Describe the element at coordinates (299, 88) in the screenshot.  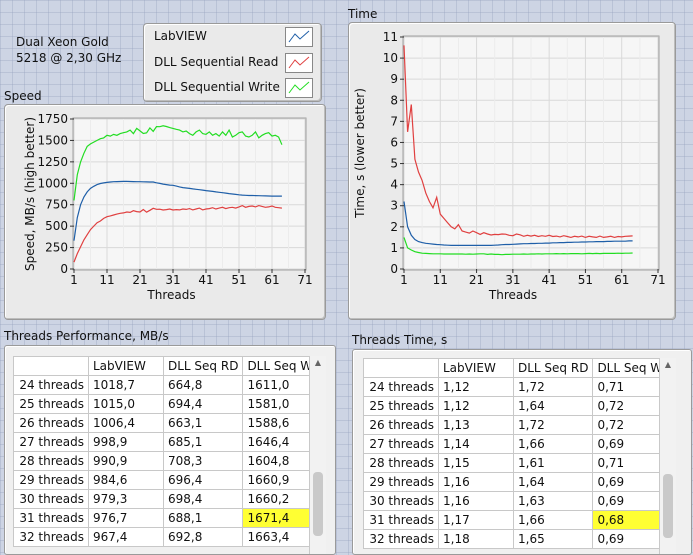
I see `legend-swatch-dll-write` at that location.